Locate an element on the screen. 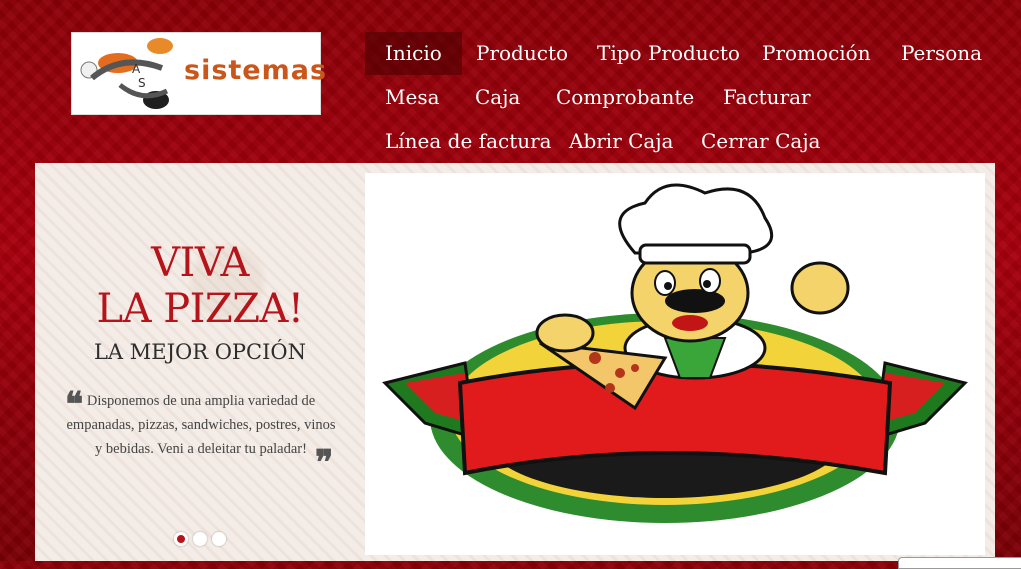  logo-text: sistemas is located at coordinates (256, 70).